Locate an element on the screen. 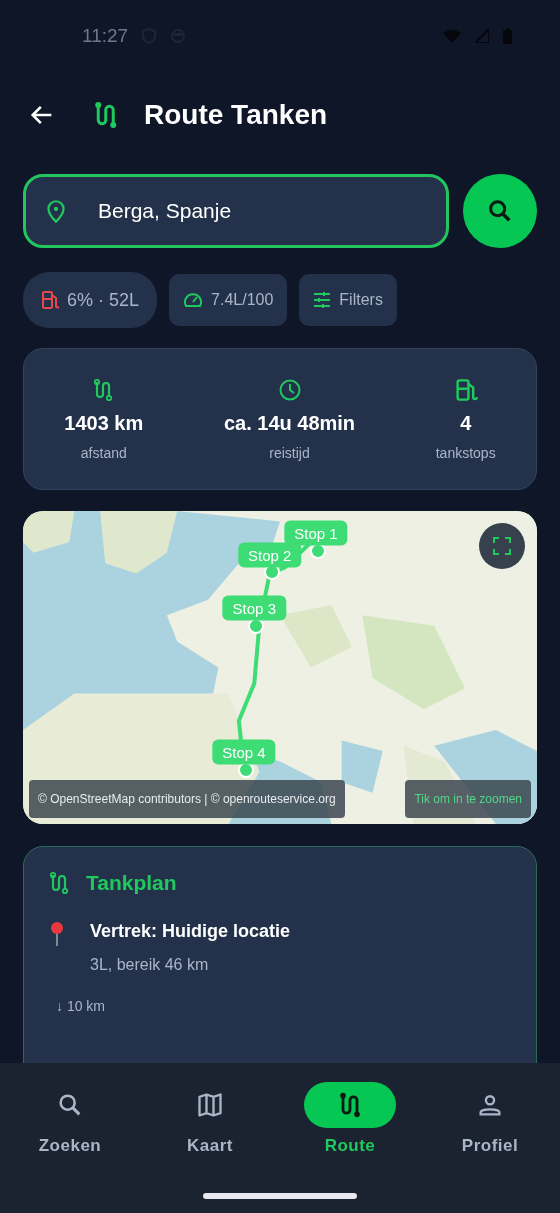 The width and height of the screenshot is (560, 1213). consumption-chip: 7.4L/100 is located at coordinates (228, 300).